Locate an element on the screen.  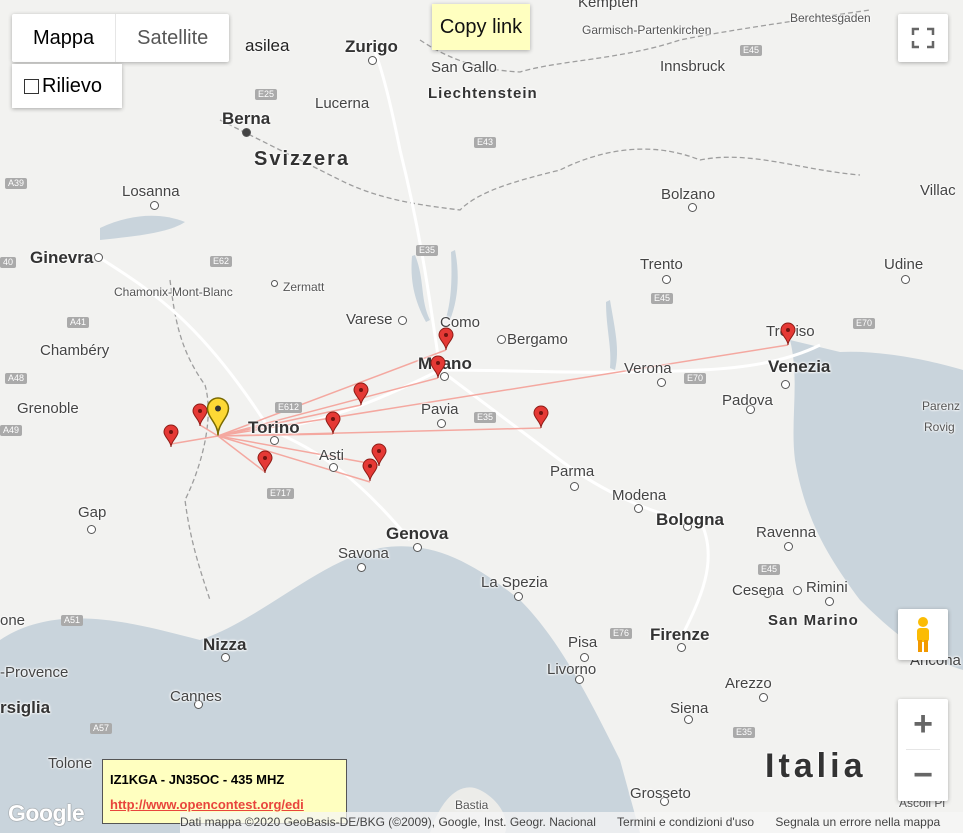
copy-link-button: Copy link is located at coordinates (481, 27).